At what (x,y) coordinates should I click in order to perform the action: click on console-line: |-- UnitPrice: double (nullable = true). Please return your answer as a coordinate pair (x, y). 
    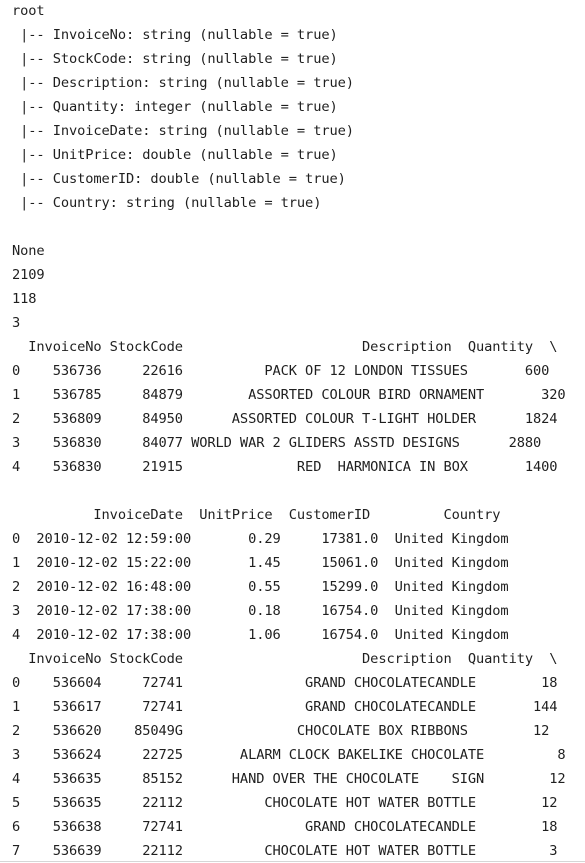
    Looking at the image, I should click on (175, 155).